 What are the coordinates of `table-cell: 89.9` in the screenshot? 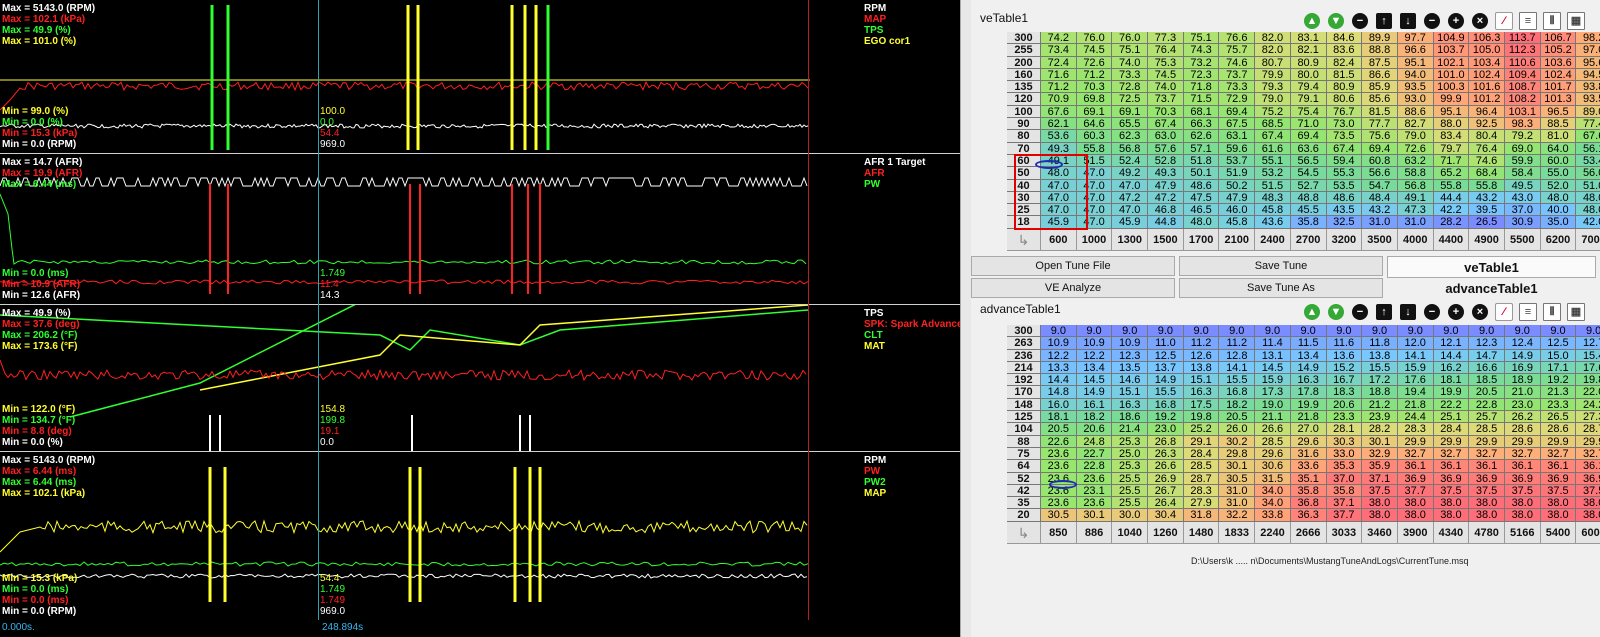 It's located at (1380, 38).